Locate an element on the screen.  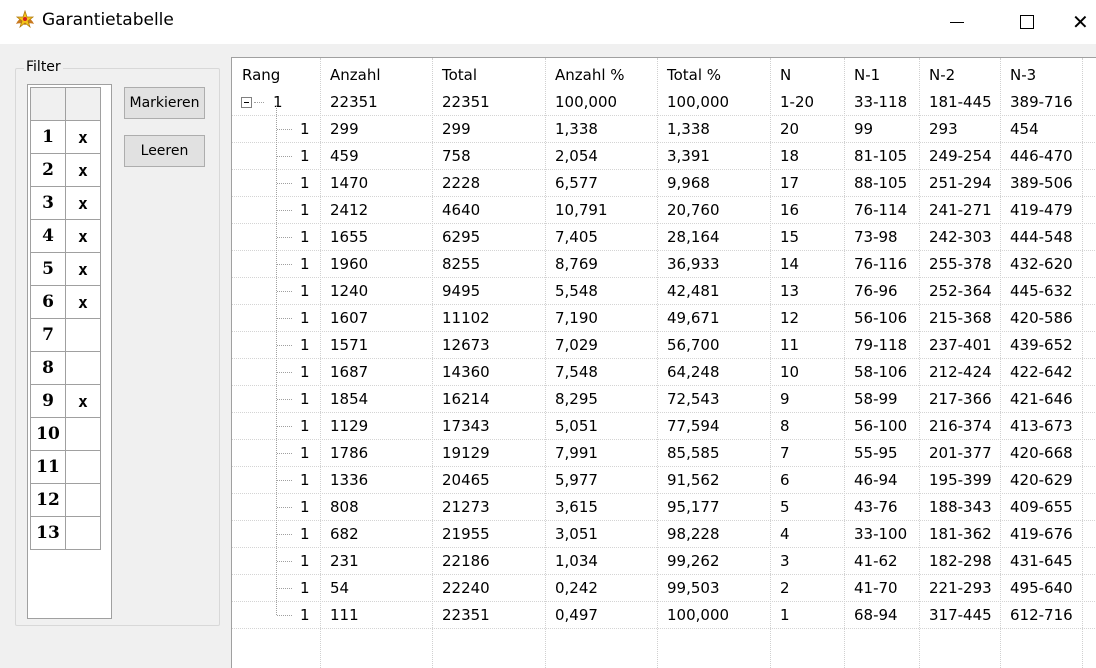
table-row: 1 808 21273 3,615 95,177 5 43-76 188-343 409-655 is located at coordinates (664, 507).